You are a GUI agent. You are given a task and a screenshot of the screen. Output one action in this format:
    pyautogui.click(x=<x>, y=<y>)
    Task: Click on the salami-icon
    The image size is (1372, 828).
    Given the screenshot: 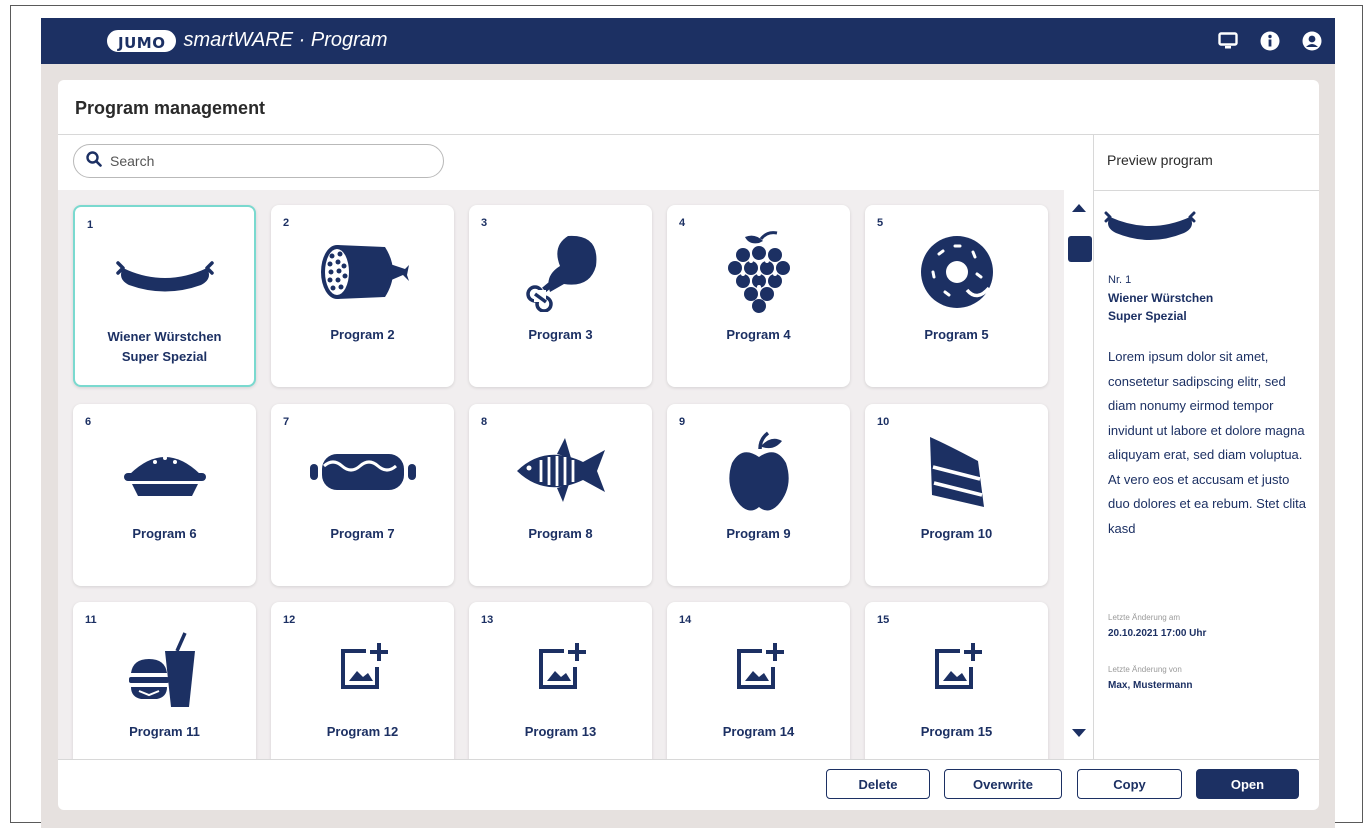 What is the action you would take?
    pyautogui.click(x=362, y=272)
    